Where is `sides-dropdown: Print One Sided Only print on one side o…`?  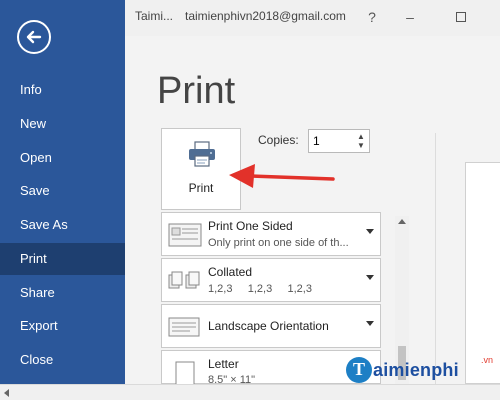
sides-dropdown: Print One Sided Only print on one side o… is located at coordinates (271, 234).